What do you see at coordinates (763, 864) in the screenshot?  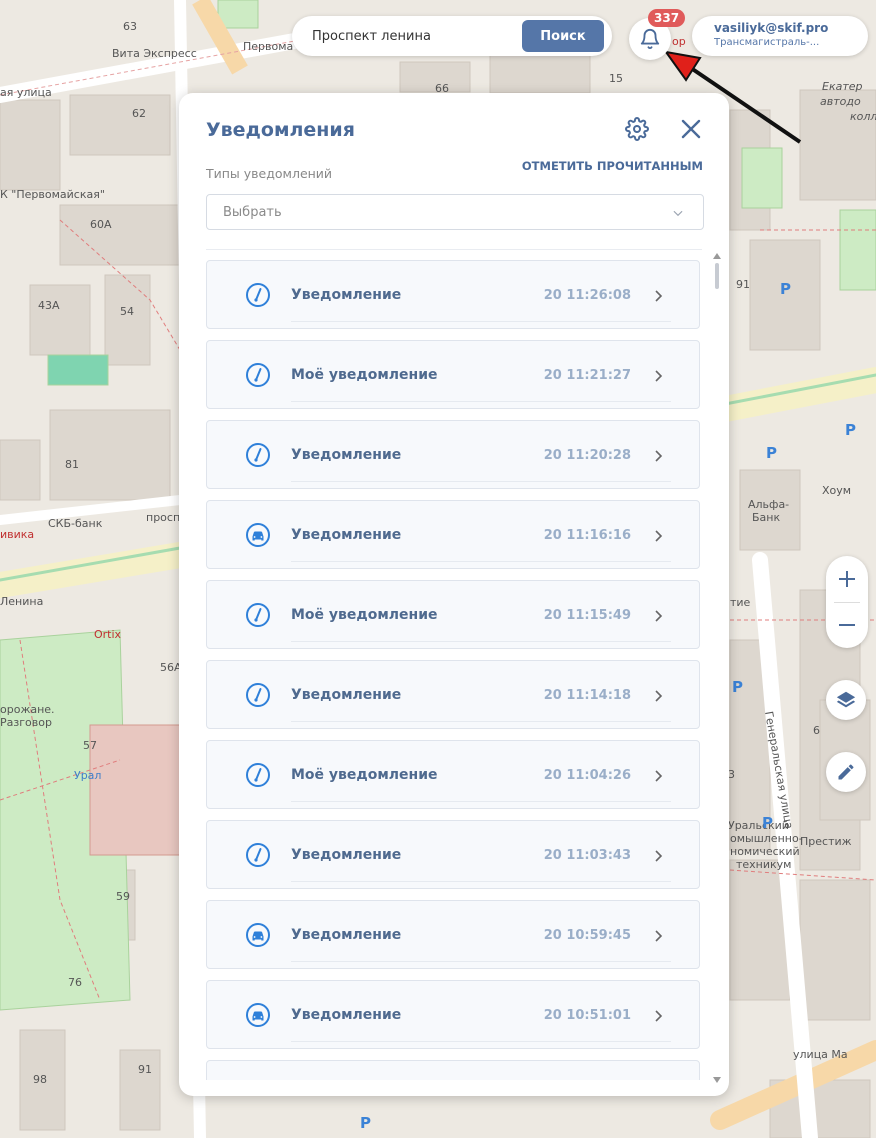 I see `map-label: техникум` at bounding box center [763, 864].